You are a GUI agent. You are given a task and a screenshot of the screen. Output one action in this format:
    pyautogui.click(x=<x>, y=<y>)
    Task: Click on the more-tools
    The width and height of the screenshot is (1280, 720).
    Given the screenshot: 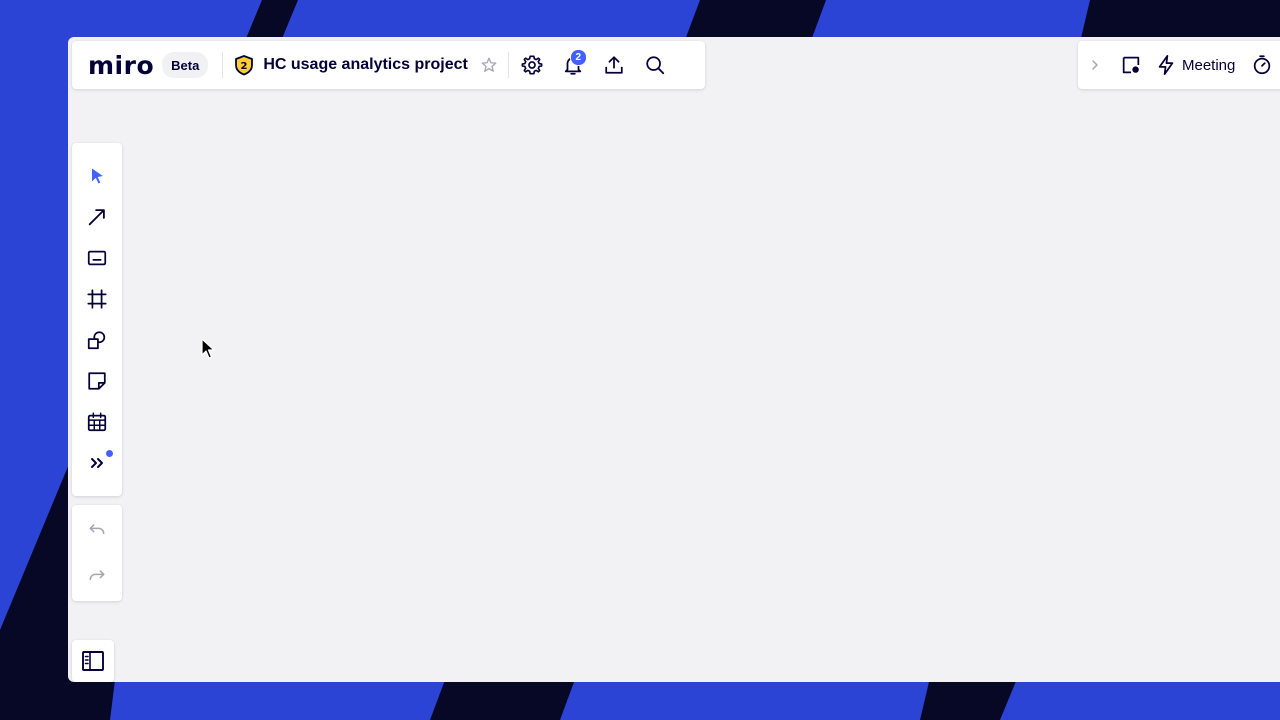 What is the action you would take?
    pyautogui.click(x=97, y=463)
    